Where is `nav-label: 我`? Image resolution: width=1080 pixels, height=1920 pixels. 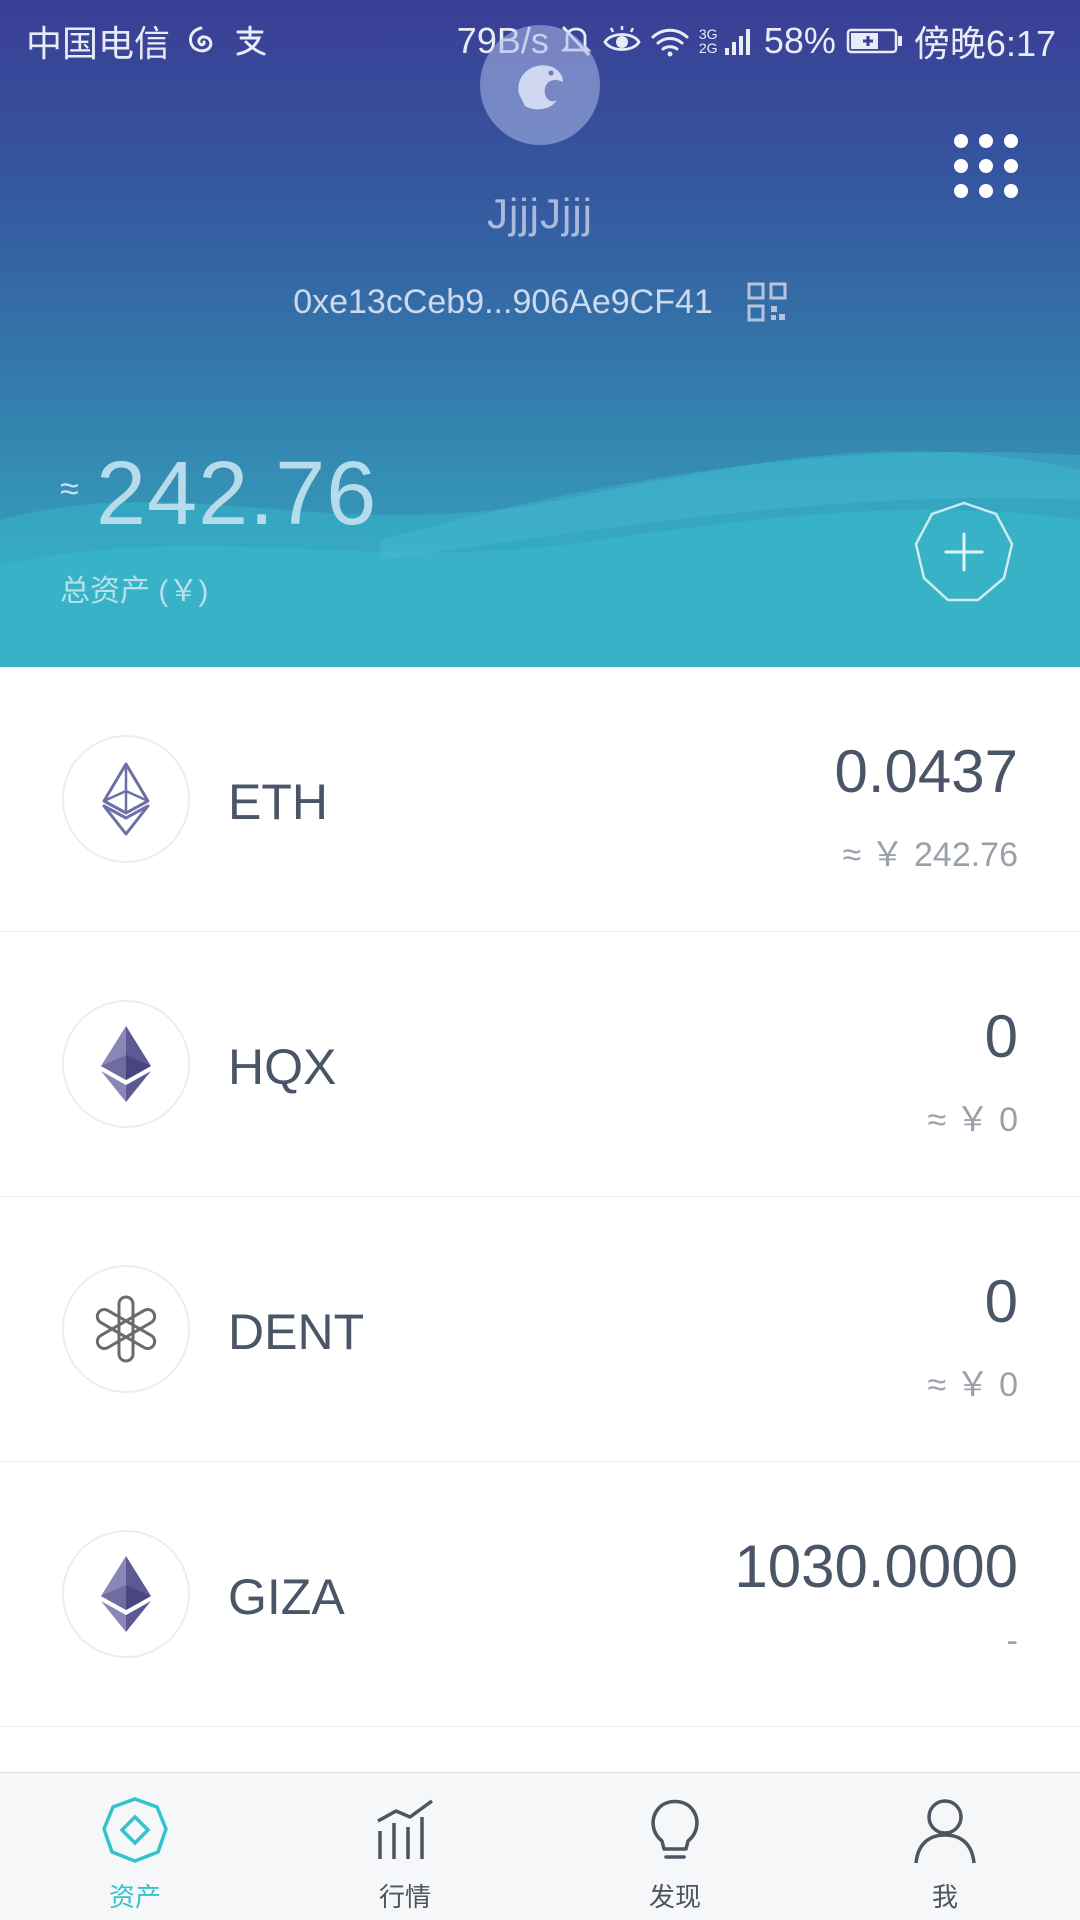
nav-label: 我 is located at coordinates (944, 1897).